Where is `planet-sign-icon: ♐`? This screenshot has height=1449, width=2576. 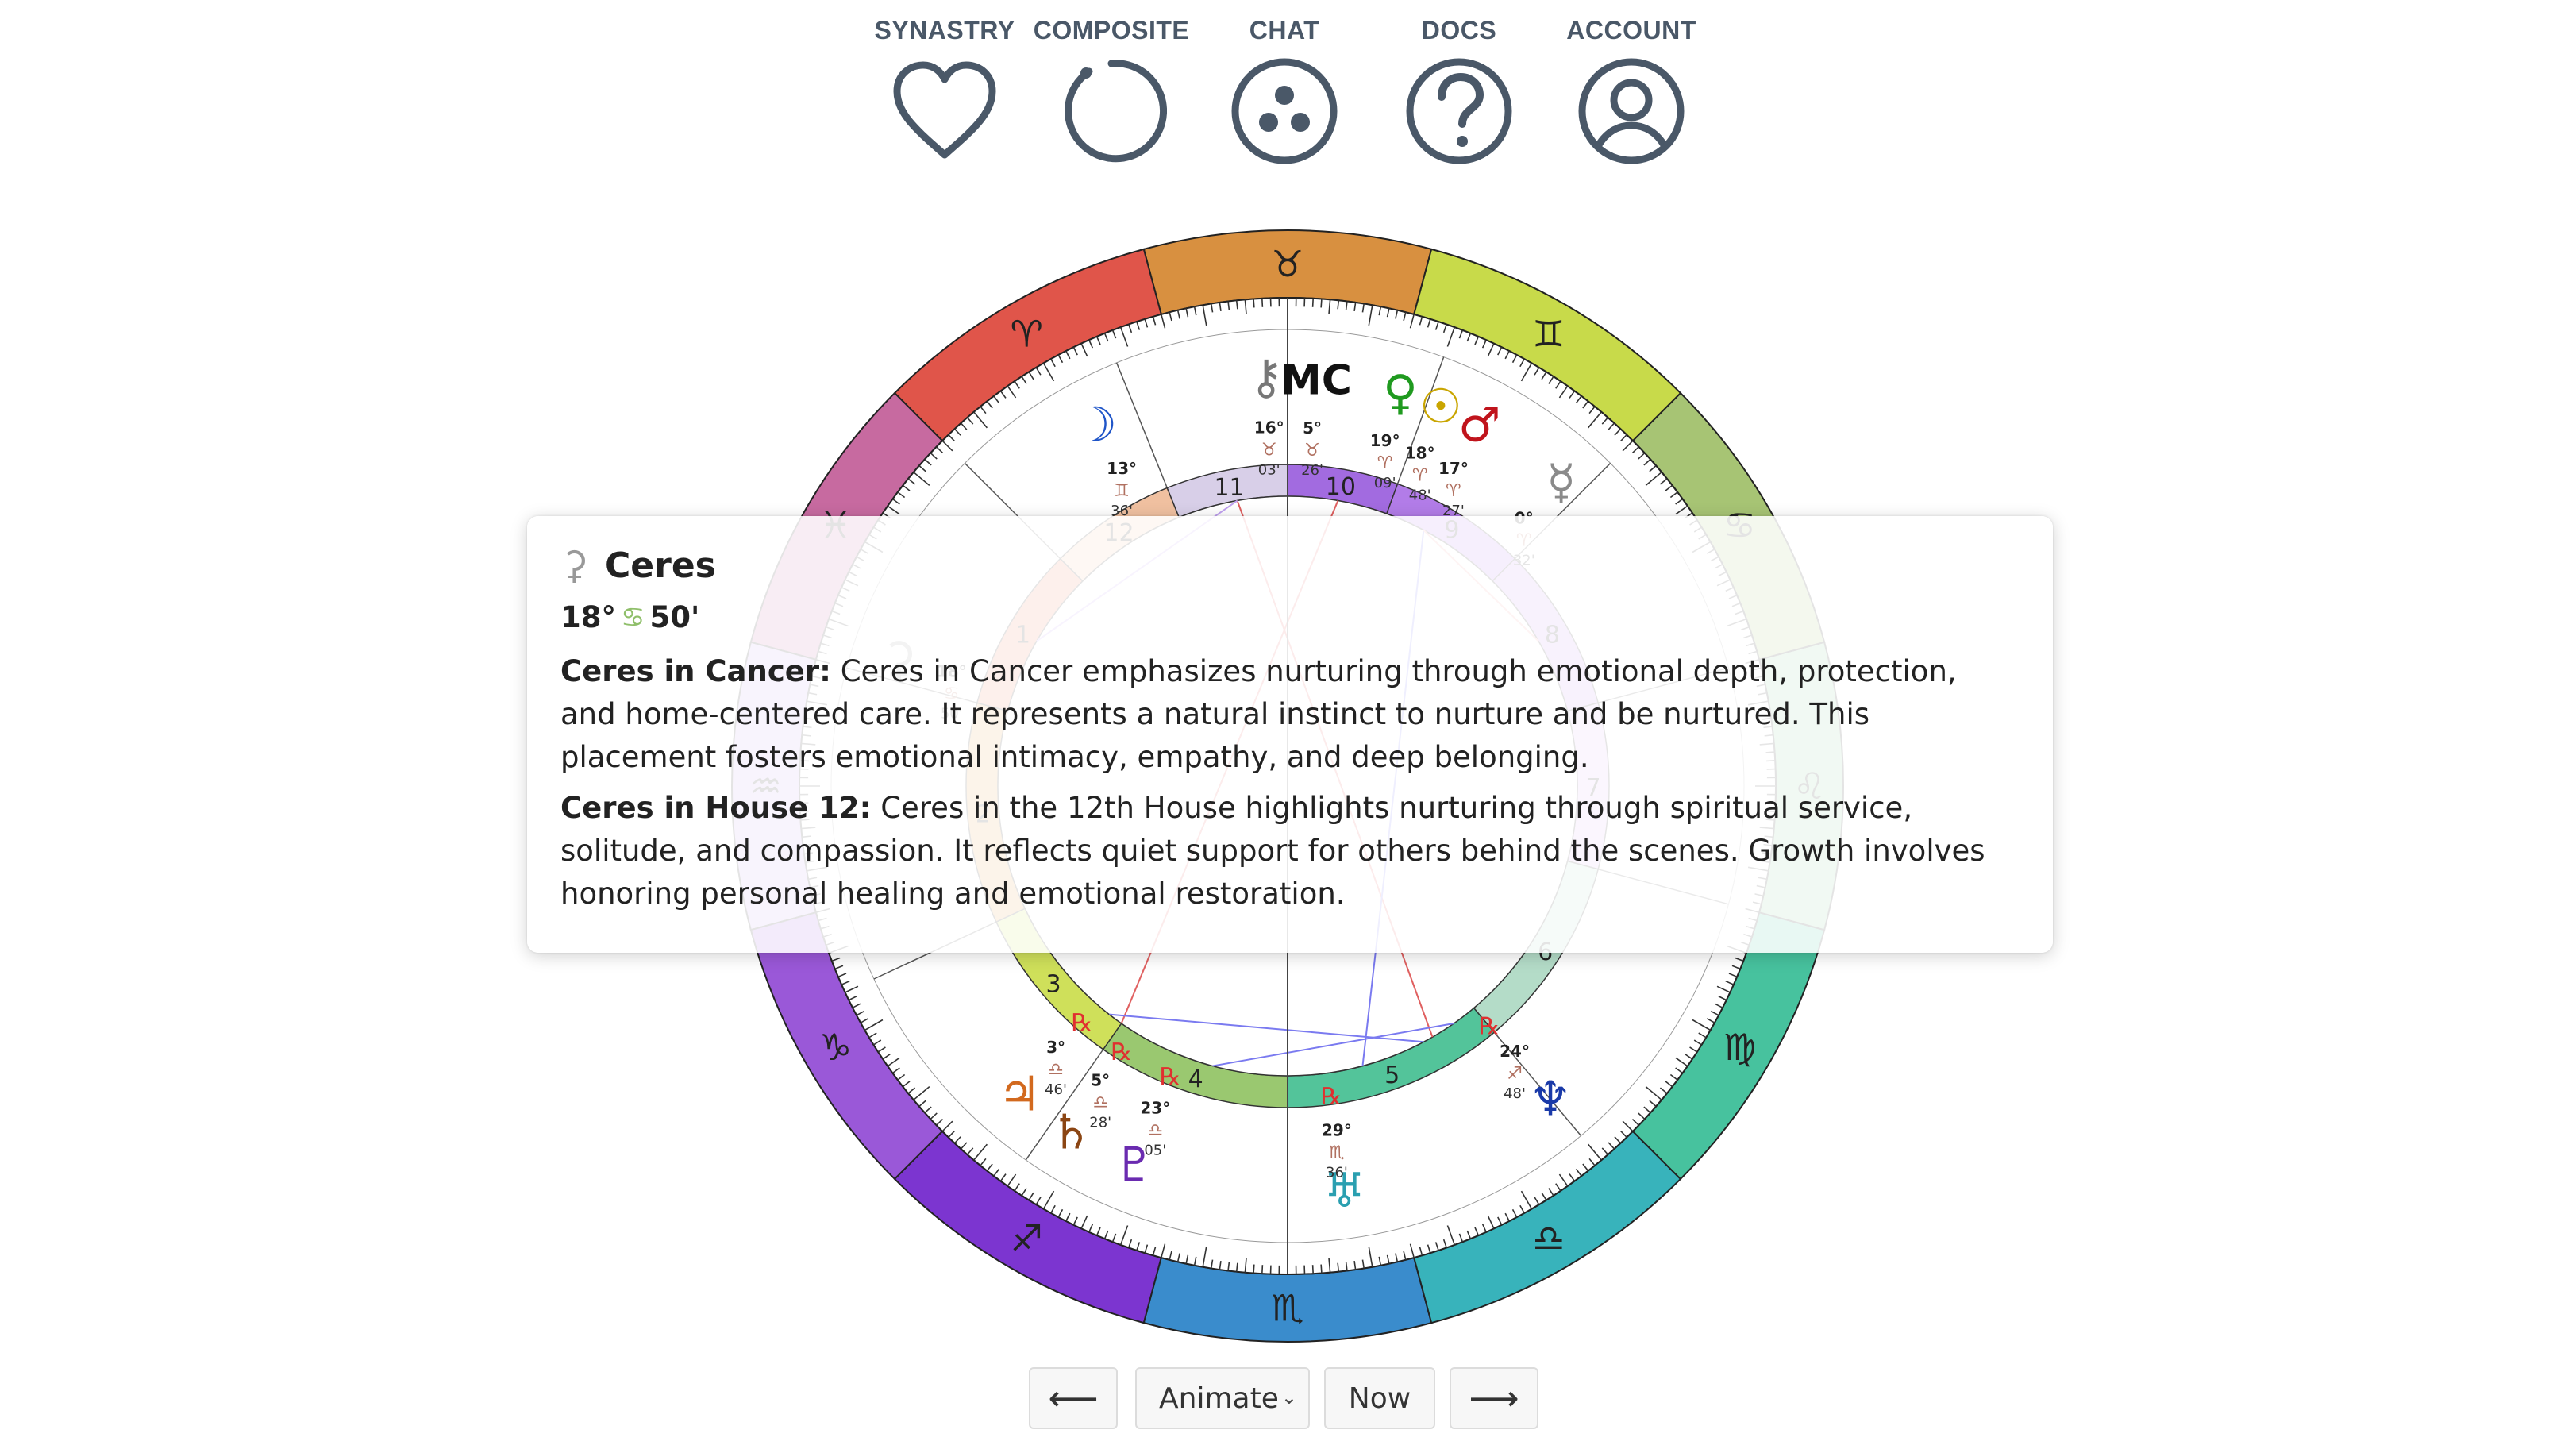 planet-sign-icon: ♐ is located at coordinates (1515, 1074).